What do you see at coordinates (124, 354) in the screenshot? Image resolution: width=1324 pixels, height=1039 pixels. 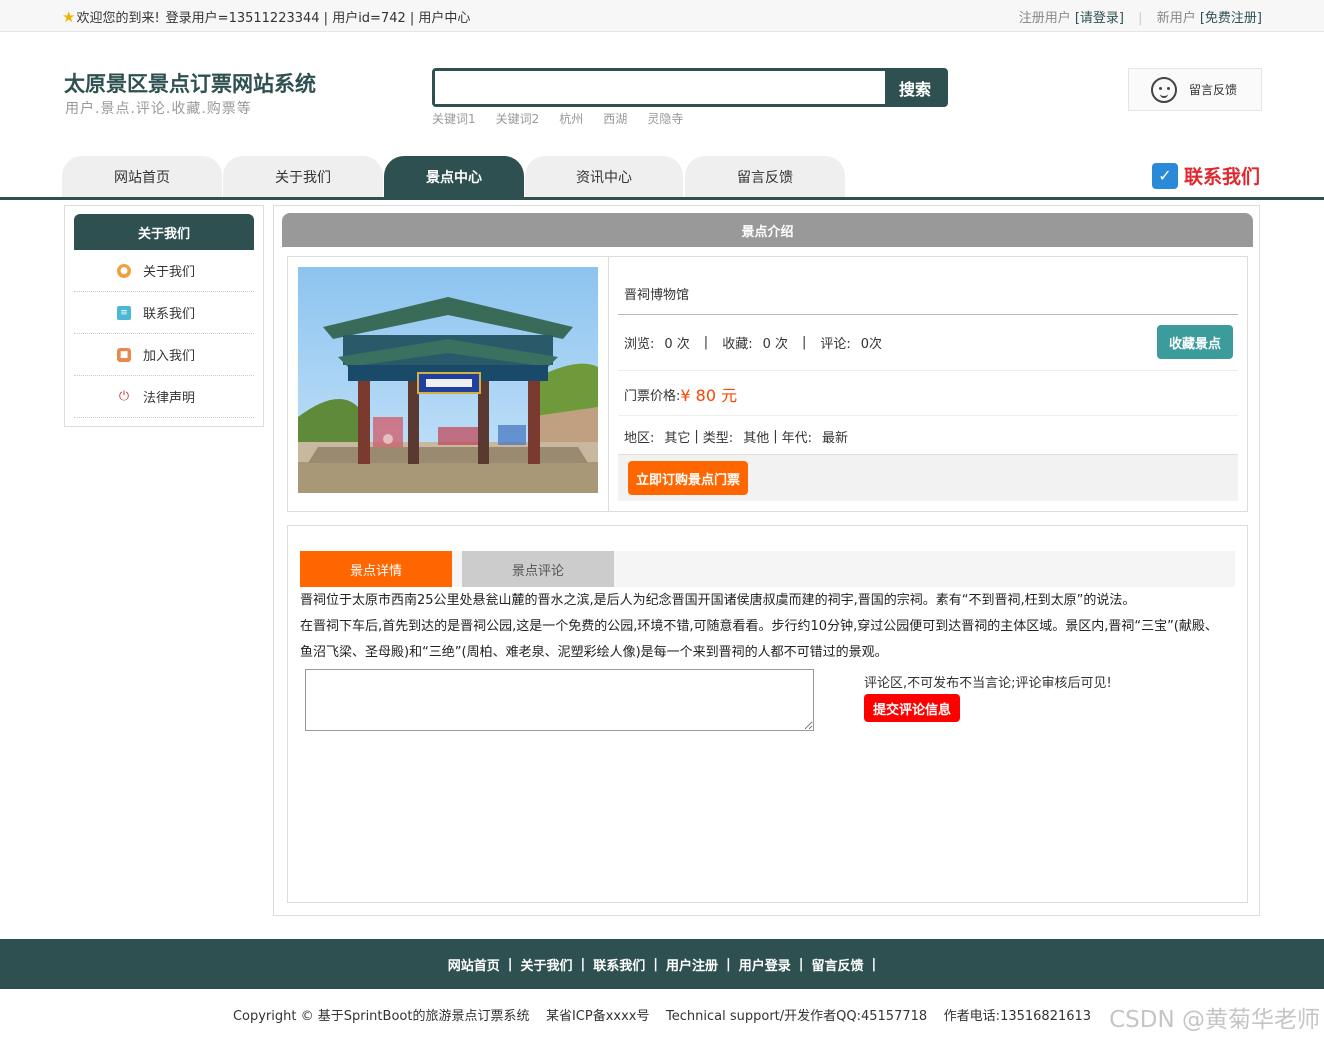 I see `lock-icon: ■` at bounding box center [124, 354].